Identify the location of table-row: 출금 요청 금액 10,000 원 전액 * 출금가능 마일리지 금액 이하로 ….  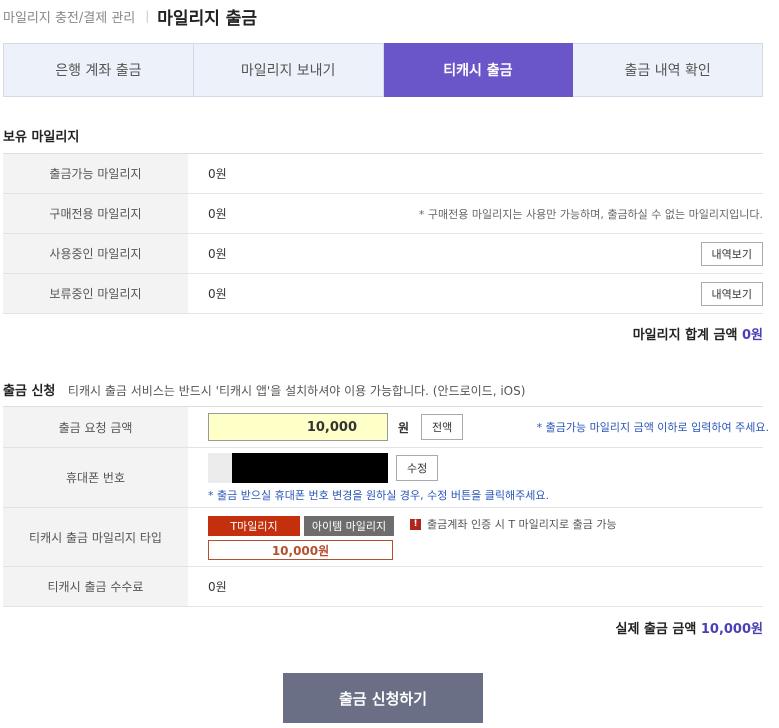
(386, 427).